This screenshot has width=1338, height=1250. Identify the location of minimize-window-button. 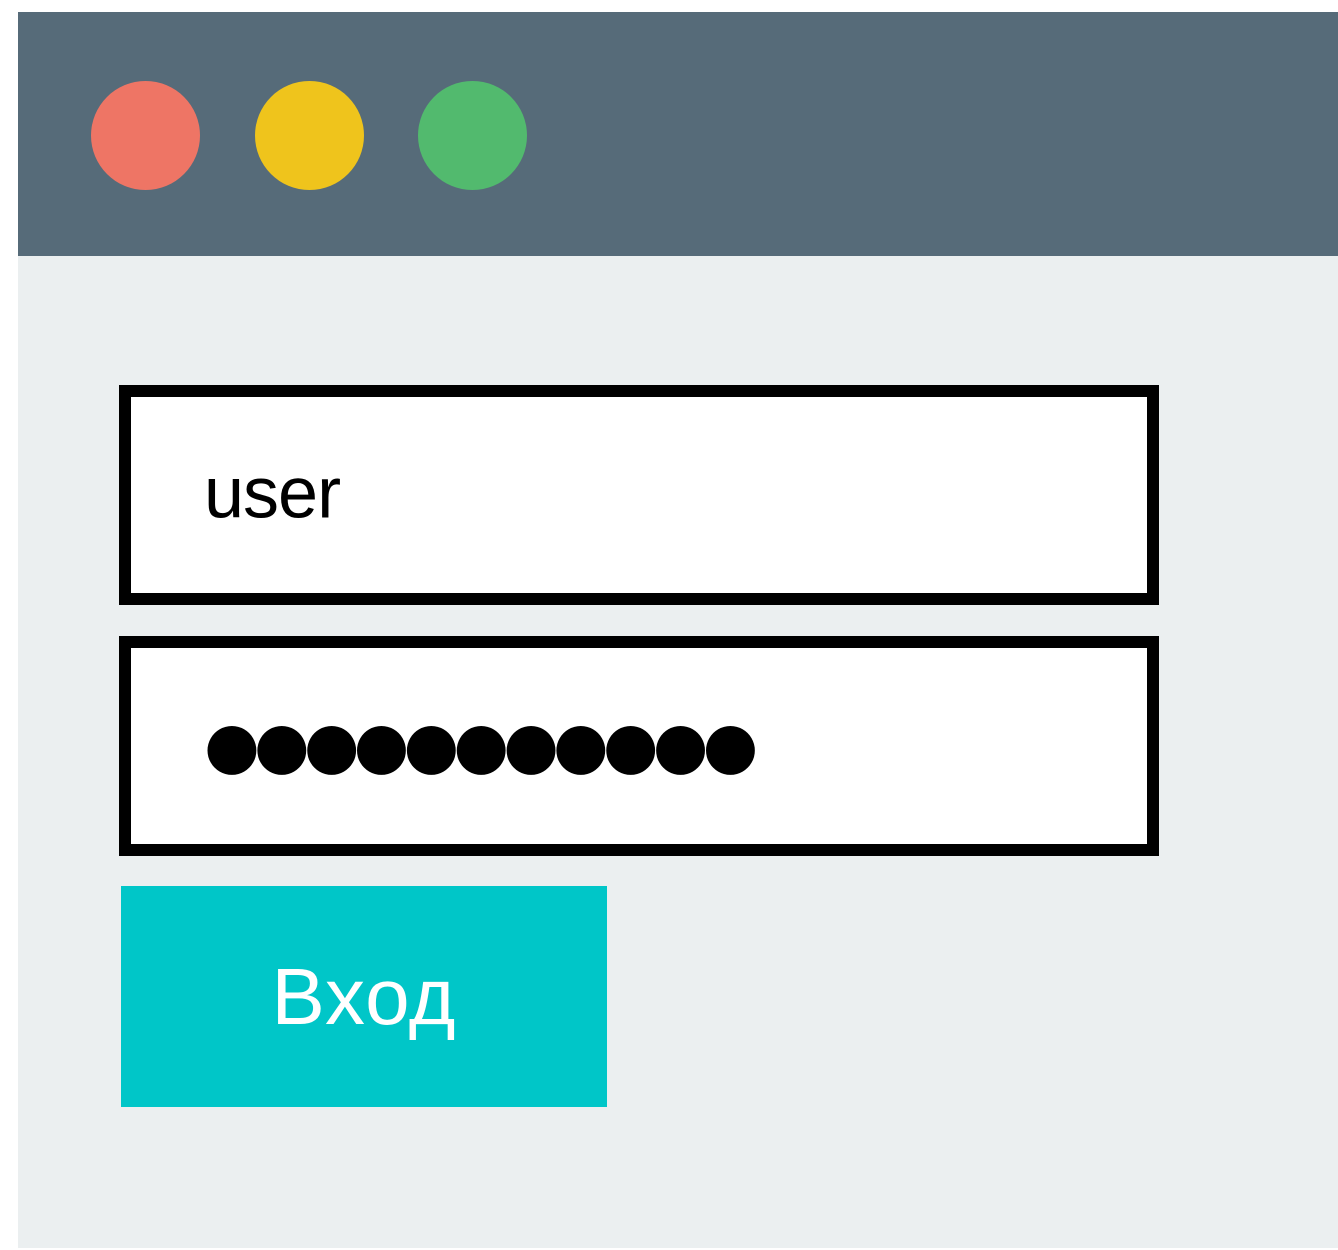
(309, 135).